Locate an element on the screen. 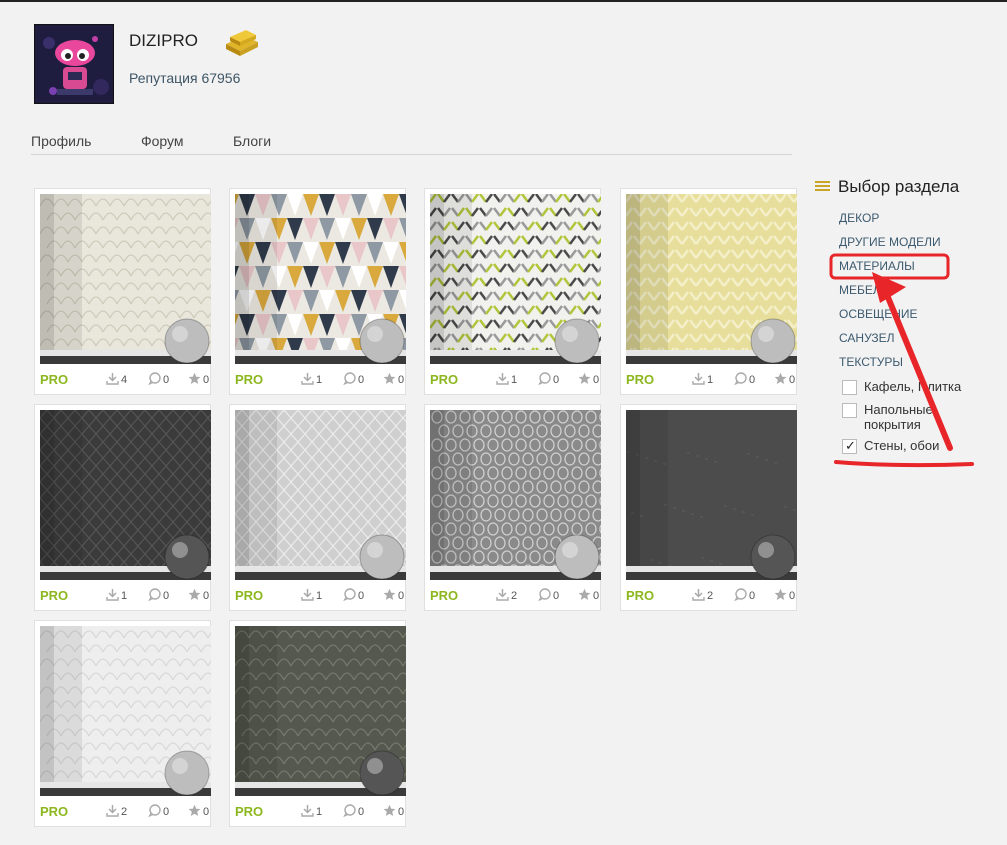  filter-flooring-checkbox is located at coordinates (849, 410).